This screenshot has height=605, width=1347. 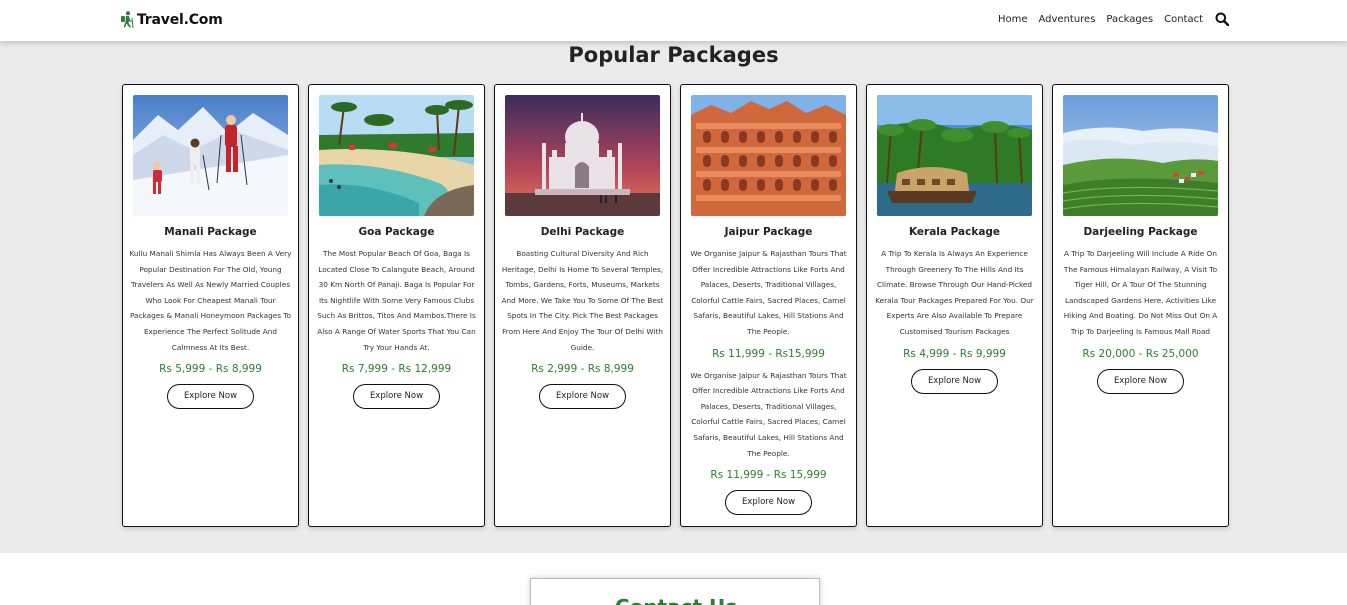 What do you see at coordinates (675, 591) in the screenshot?
I see `contact-section: Contact Us` at bounding box center [675, 591].